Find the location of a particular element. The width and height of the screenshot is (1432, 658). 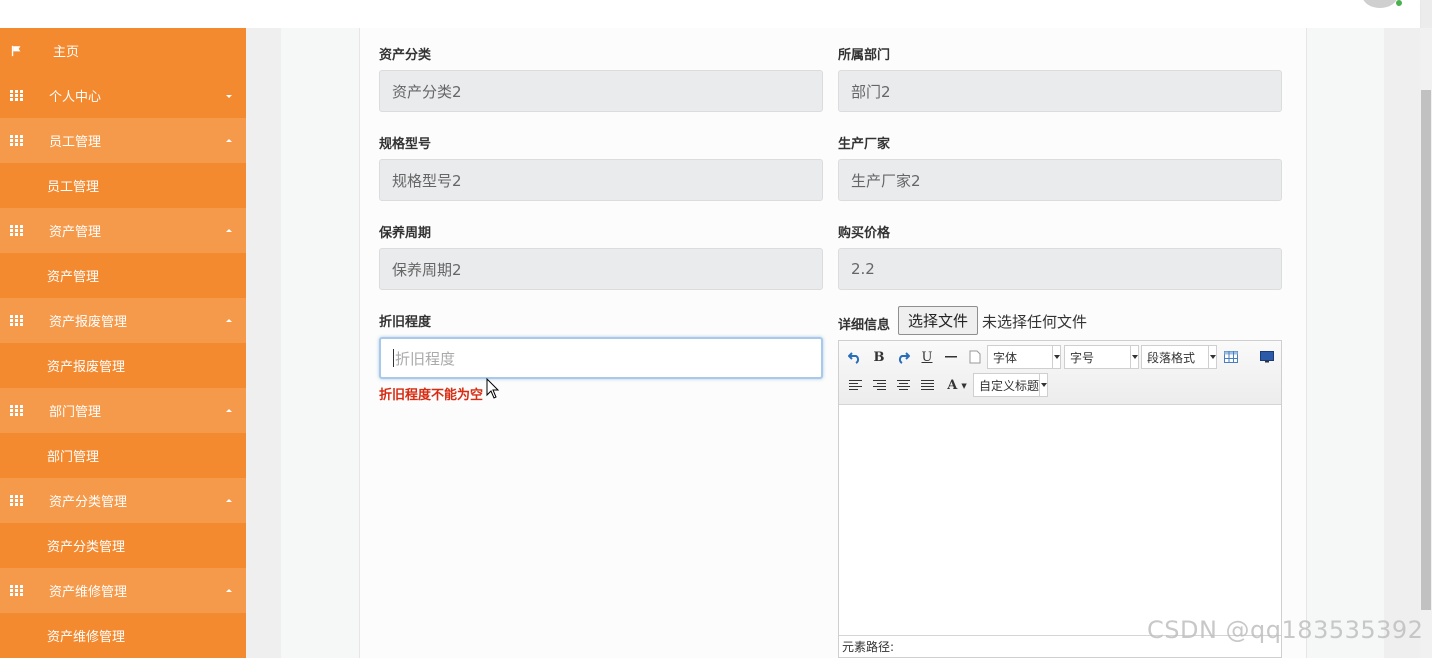

sidebar-item-personal-center: 个人中心 is located at coordinates (123, 95).